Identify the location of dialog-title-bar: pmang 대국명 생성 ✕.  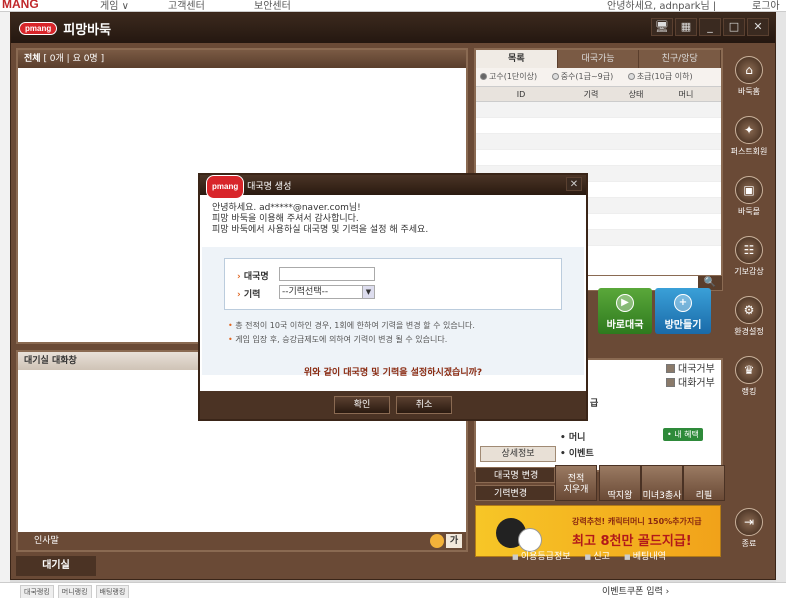
(393, 187).